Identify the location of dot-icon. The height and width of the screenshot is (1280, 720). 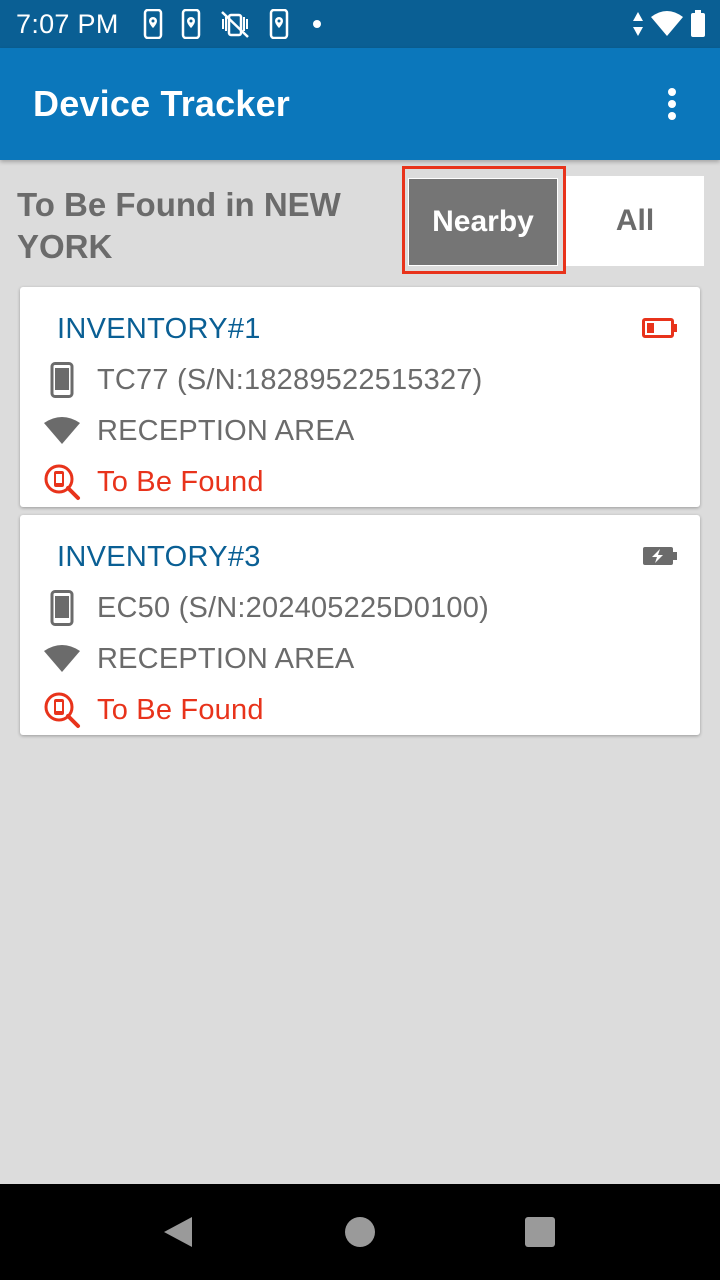
(316, 24).